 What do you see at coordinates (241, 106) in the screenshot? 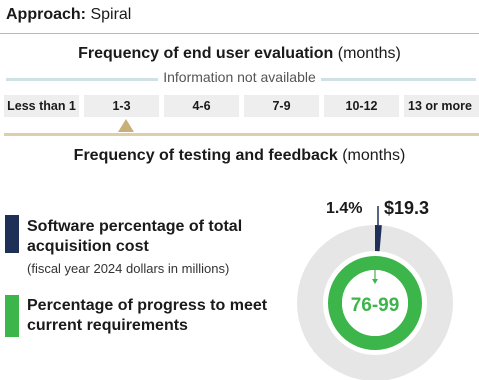
I see `frequency-scale: Less than 1 1-3 4-6 7-9 10-12 13 or more` at bounding box center [241, 106].